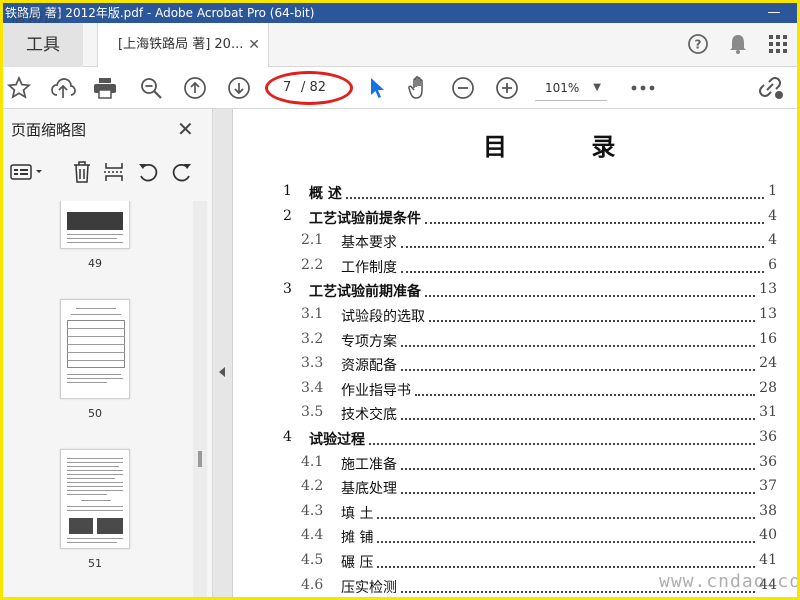 Image resolution: width=800 pixels, height=600 pixels. Describe the element at coordinates (183, 45) in the screenshot. I see `tab-document: [上海铁路局 著] 20... ✕` at that location.